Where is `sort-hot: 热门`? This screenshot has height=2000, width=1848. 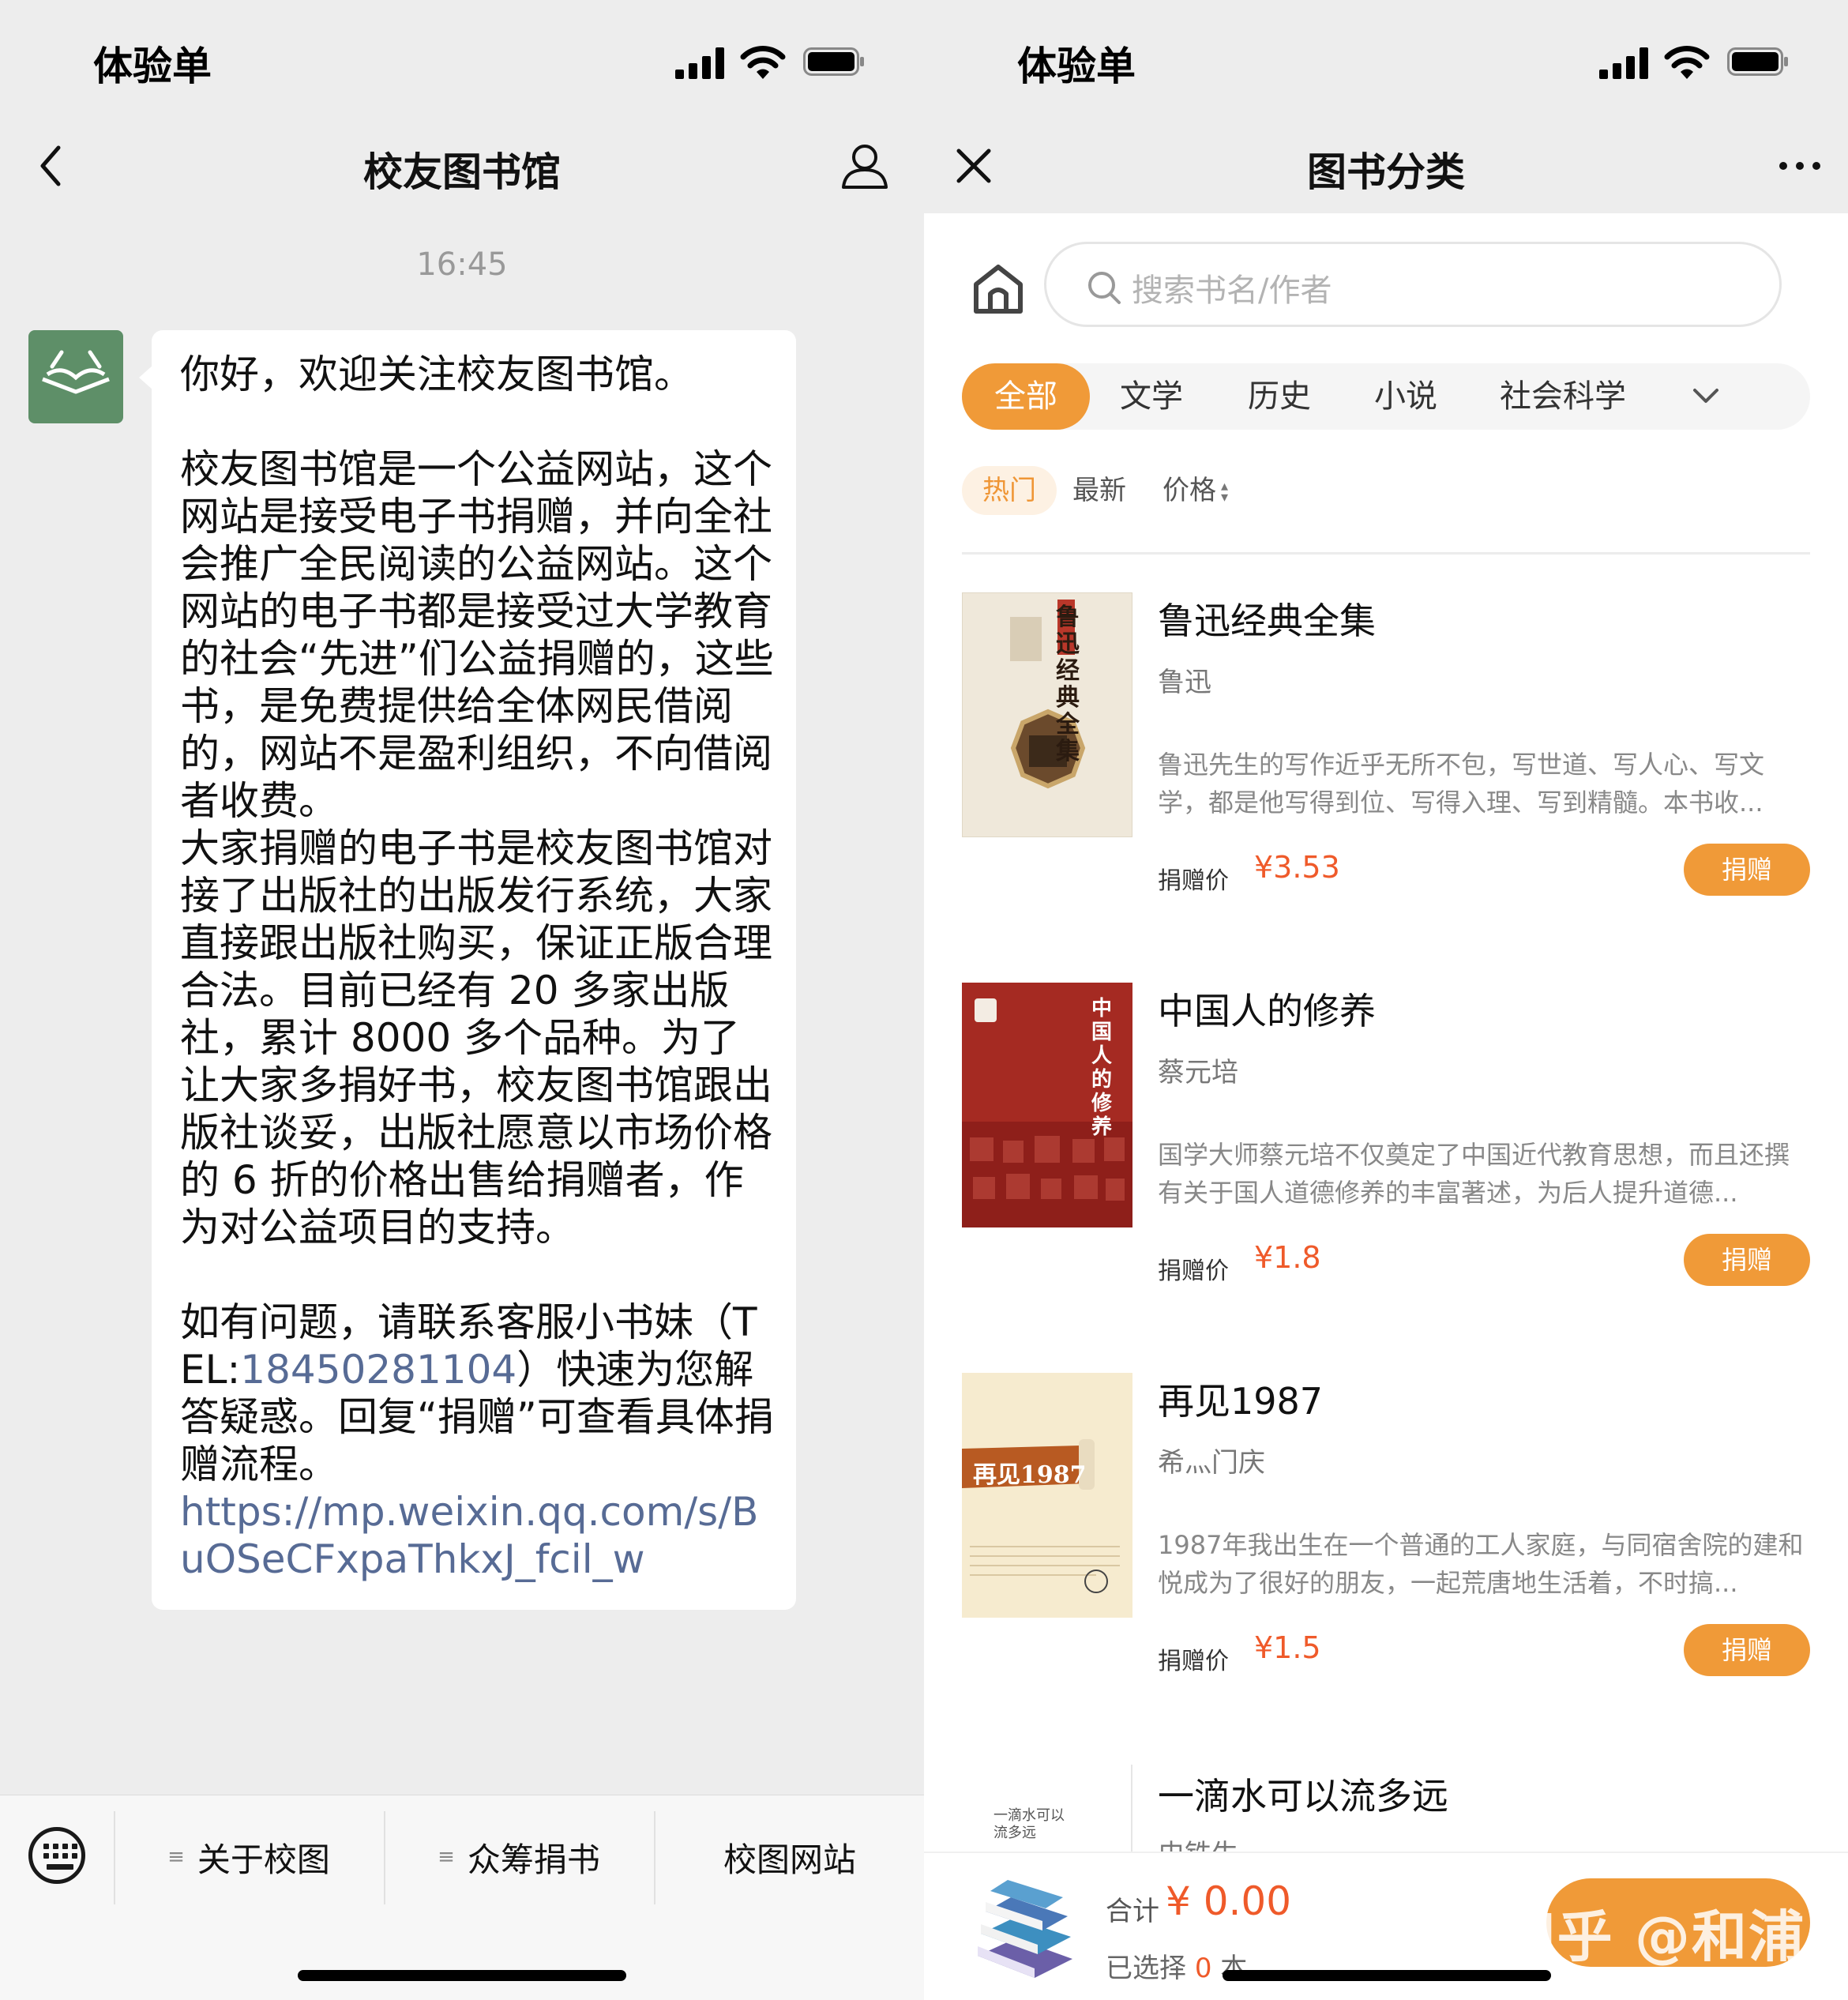 sort-hot: 热门 is located at coordinates (1009, 490).